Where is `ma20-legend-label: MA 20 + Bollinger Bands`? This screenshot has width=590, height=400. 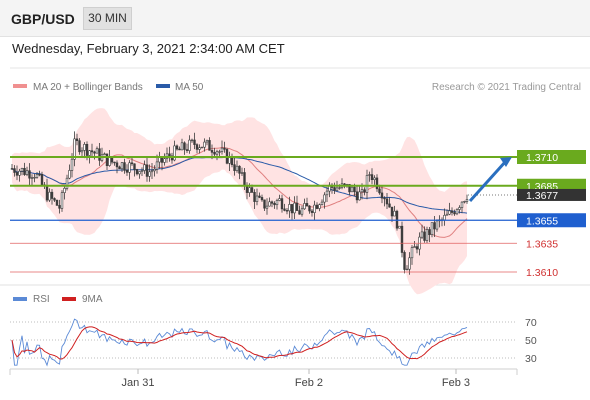 ma20-legend-label: MA 20 + Bollinger Bands is located at coordinates (88, 87).